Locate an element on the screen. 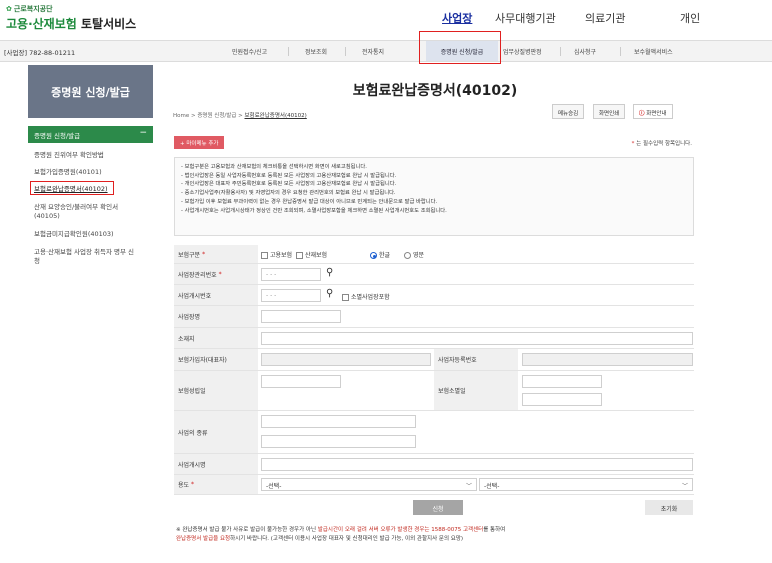 Image resolution: width=772 pixels, height=563 pixels. info-icon: ⓘ is located at coordinates (642, 114).